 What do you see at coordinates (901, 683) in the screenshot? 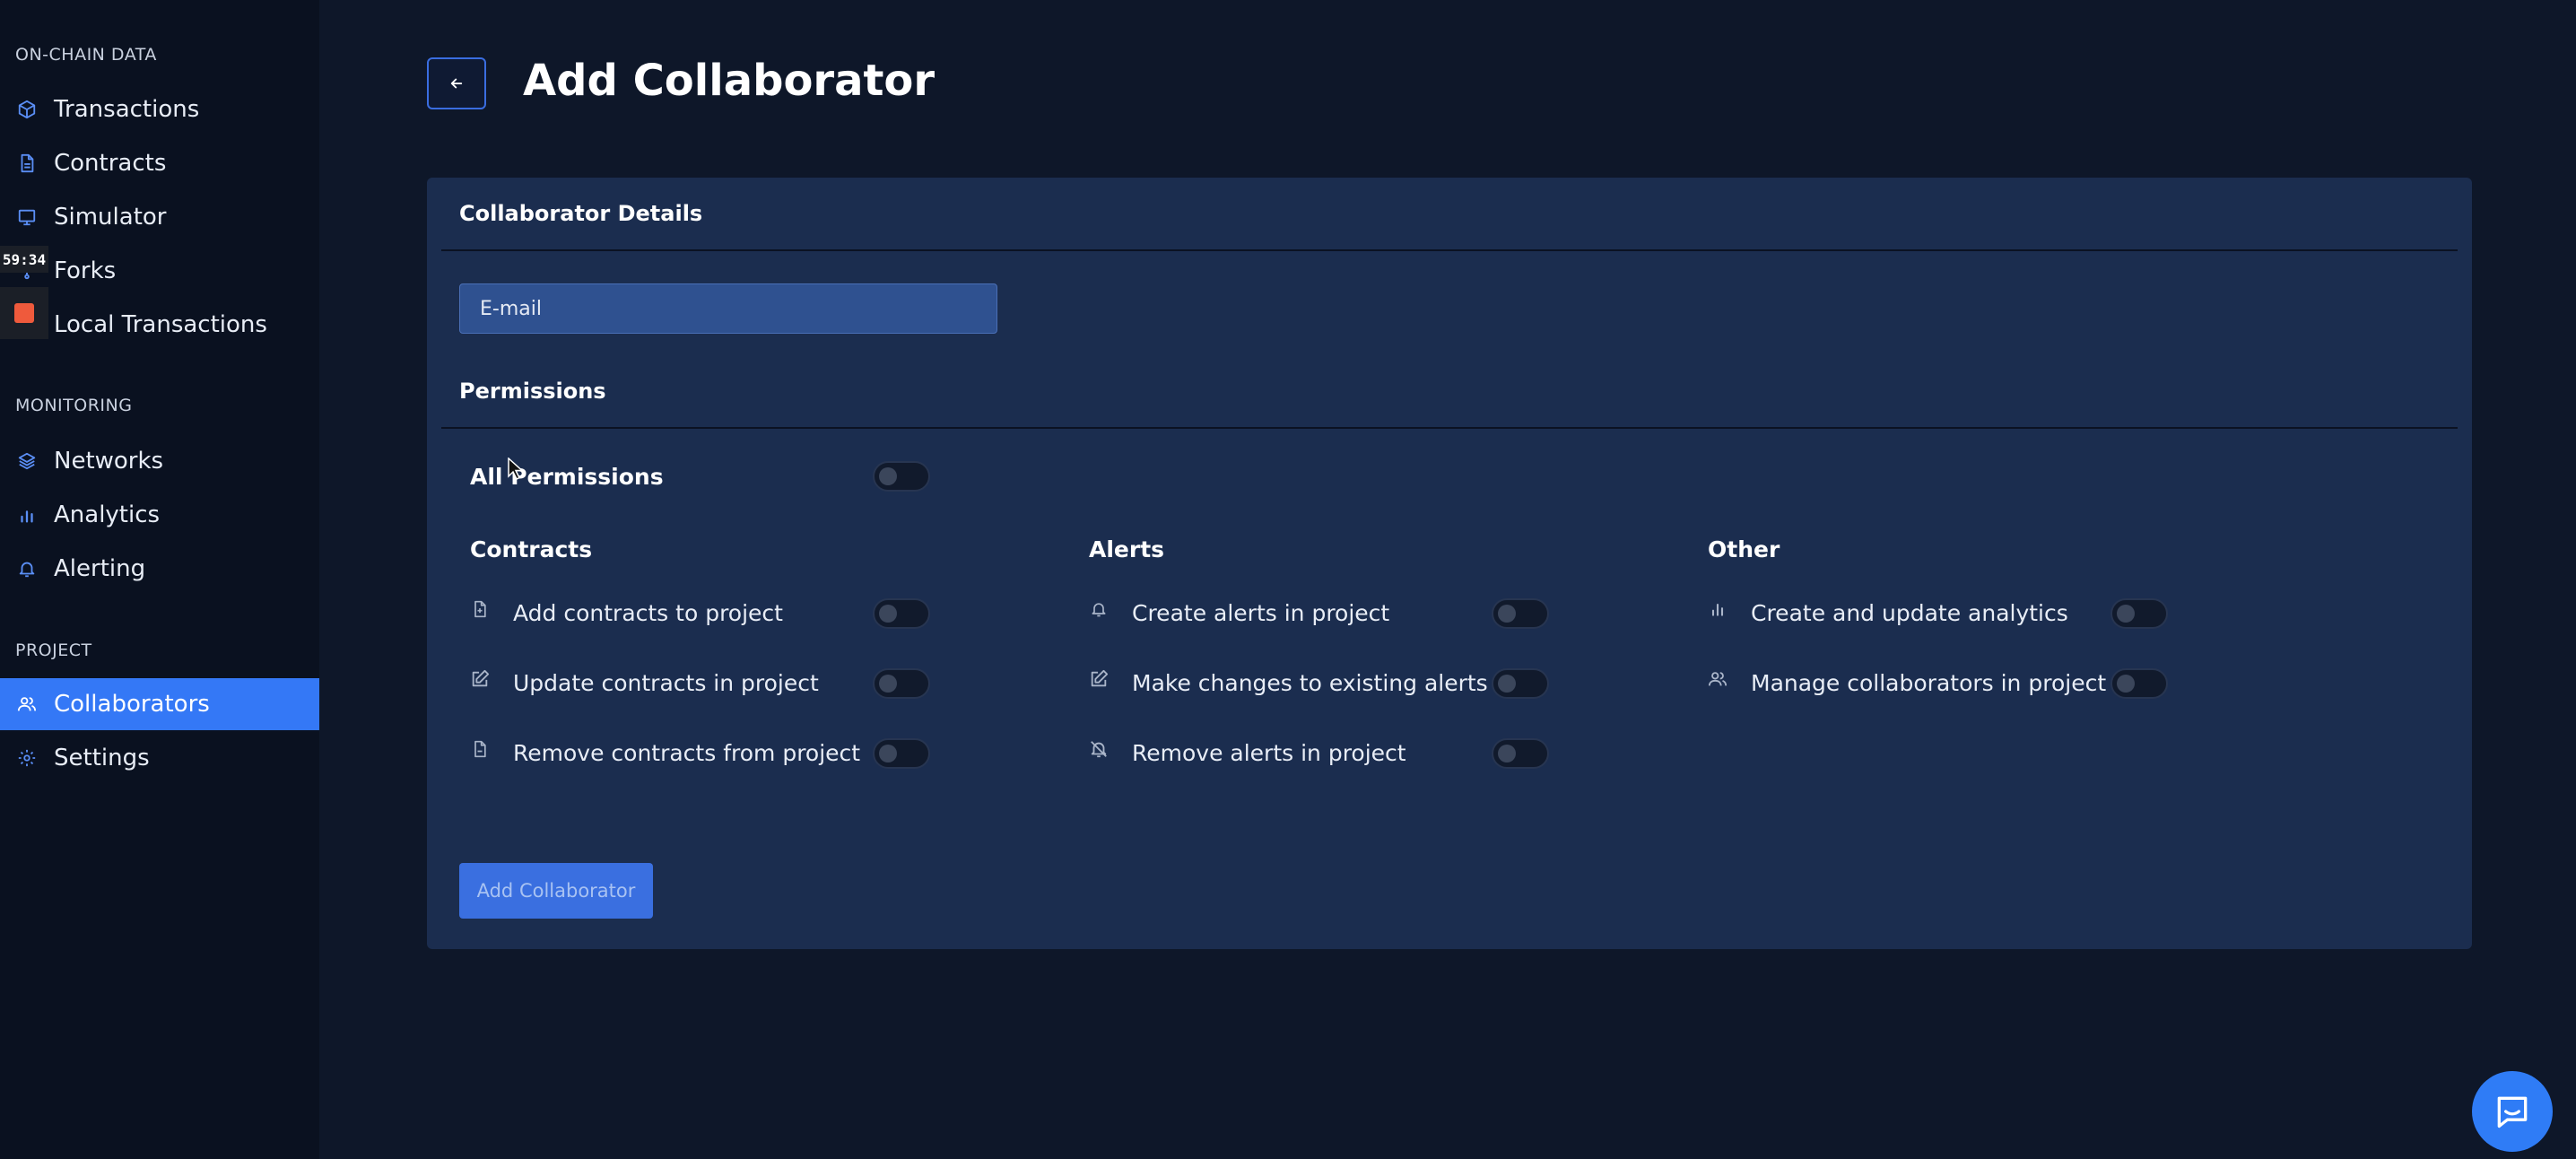
I see `update-contracts-toggle` at bounding box center [901, 683].